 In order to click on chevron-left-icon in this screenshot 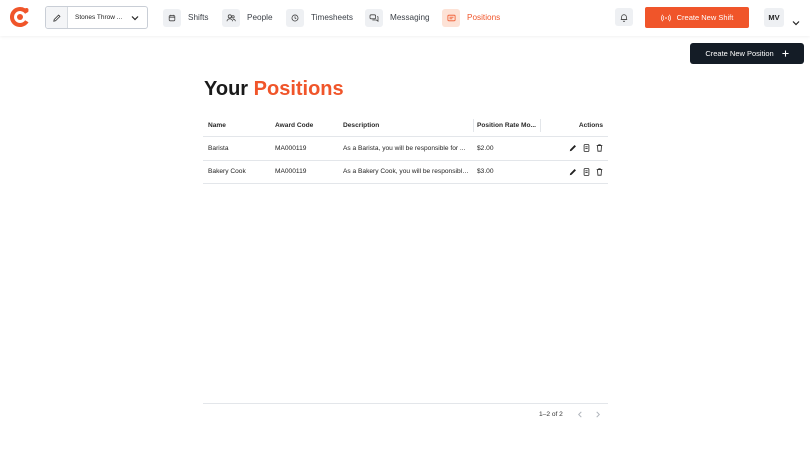, I will do `click(579, 414)`.